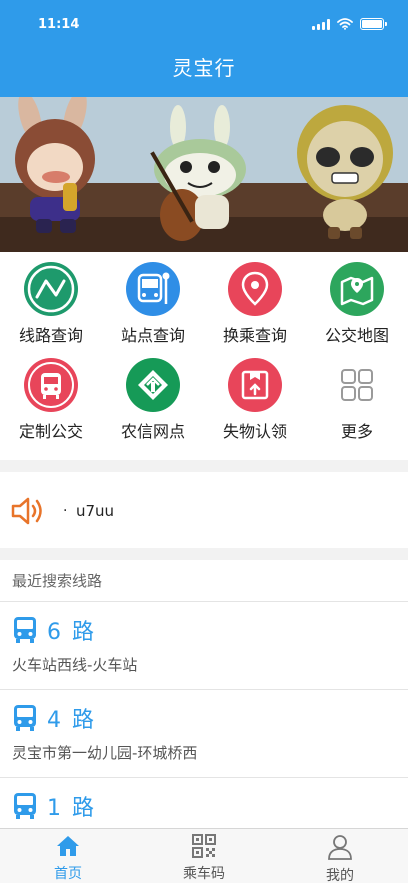 The image size is (408, 883). Describe the element at coordinates (68, 846) in the screenshot. I see `home-icon` at that location.